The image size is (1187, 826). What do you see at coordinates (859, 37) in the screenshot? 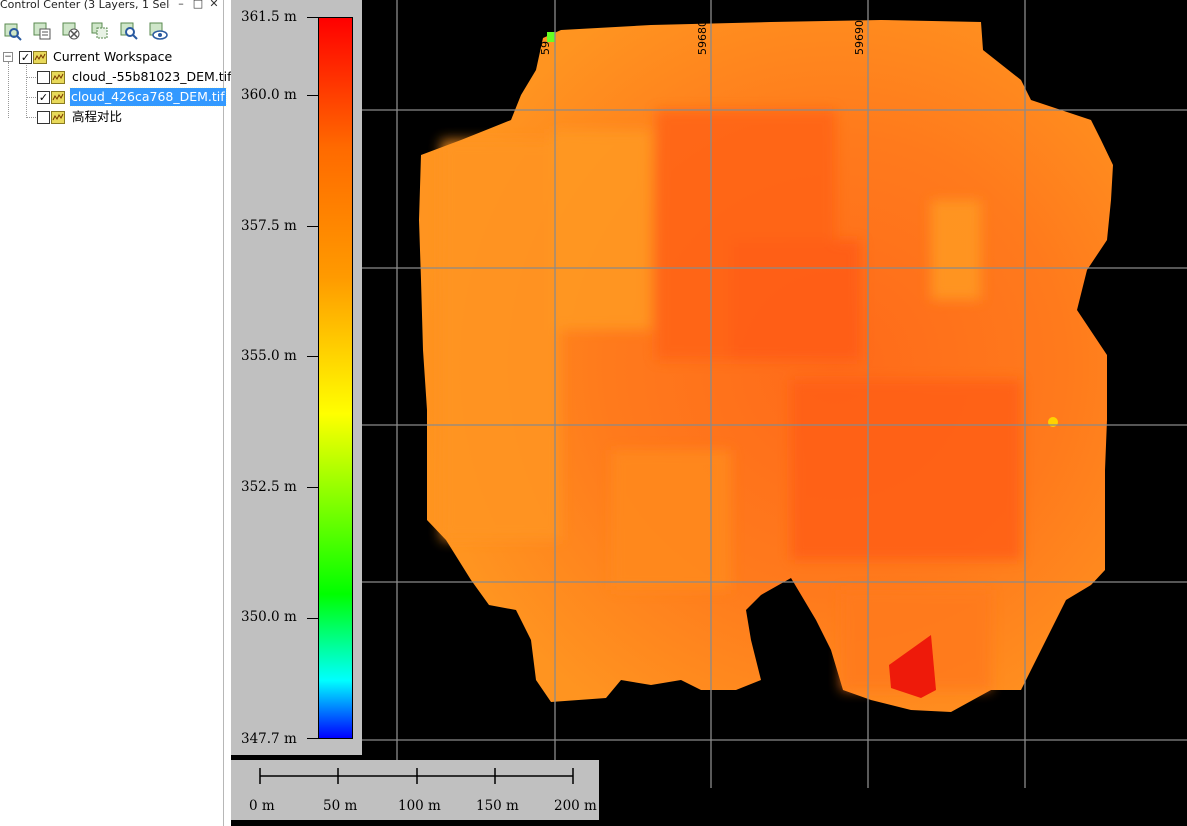
I see `grid-coordinate-label: 59690` at bounding box center [859, 37].